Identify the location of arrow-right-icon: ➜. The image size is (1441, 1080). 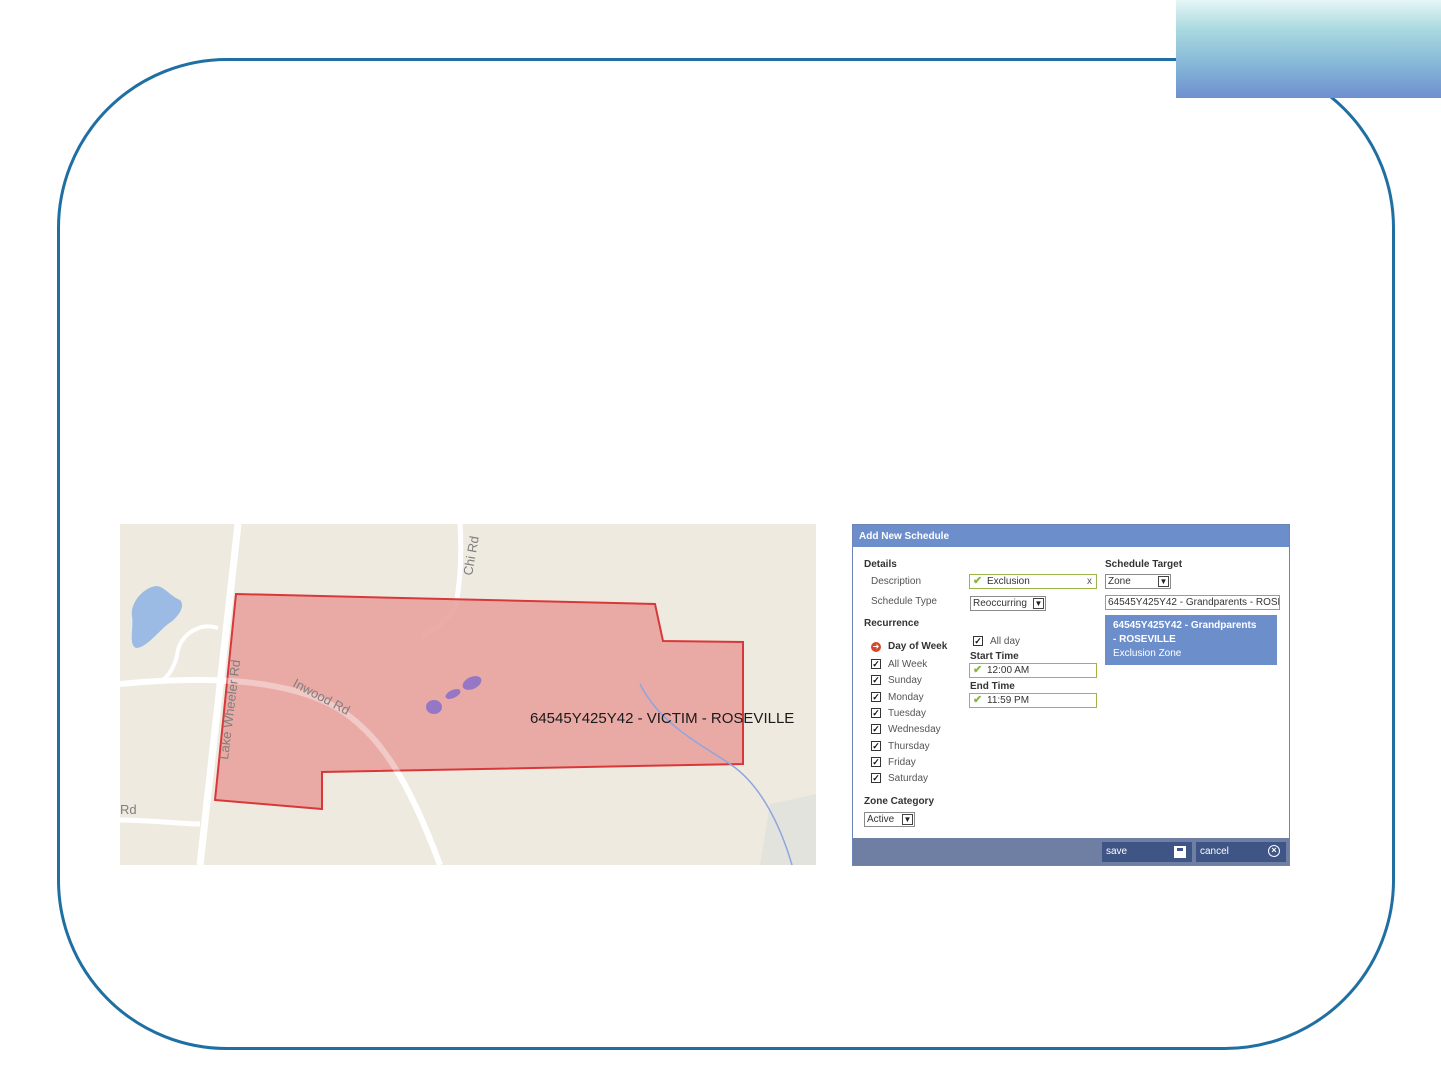
(876, 647).